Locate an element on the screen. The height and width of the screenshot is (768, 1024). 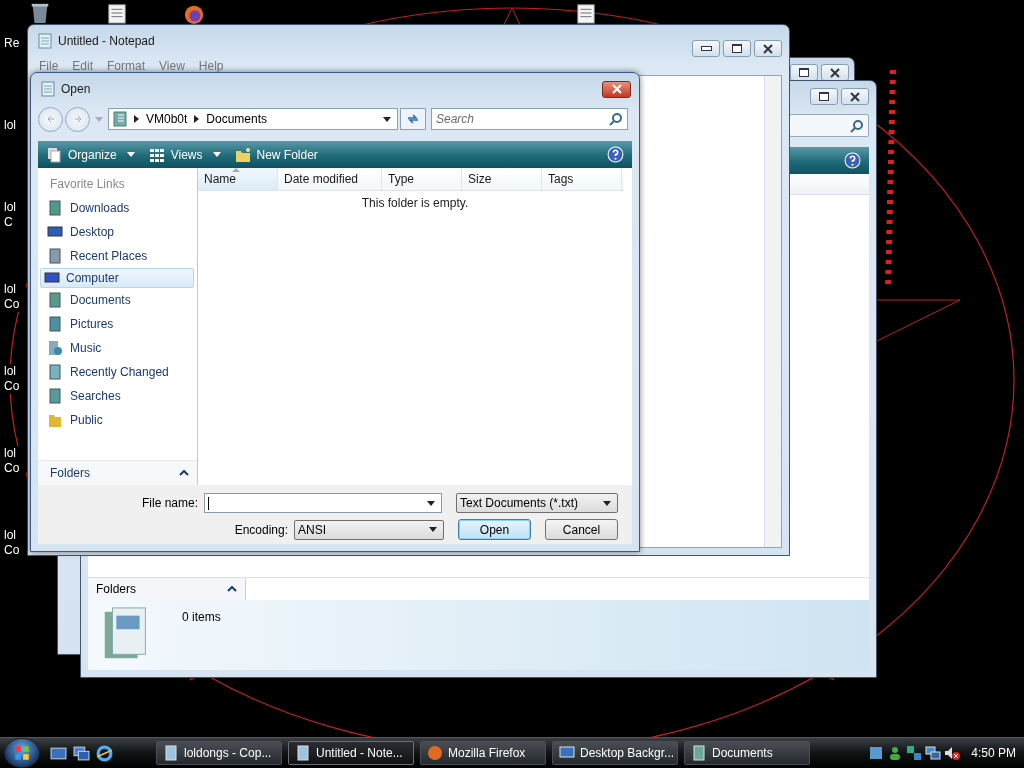
item-count: 0 items is located at coordinates (201, 617).